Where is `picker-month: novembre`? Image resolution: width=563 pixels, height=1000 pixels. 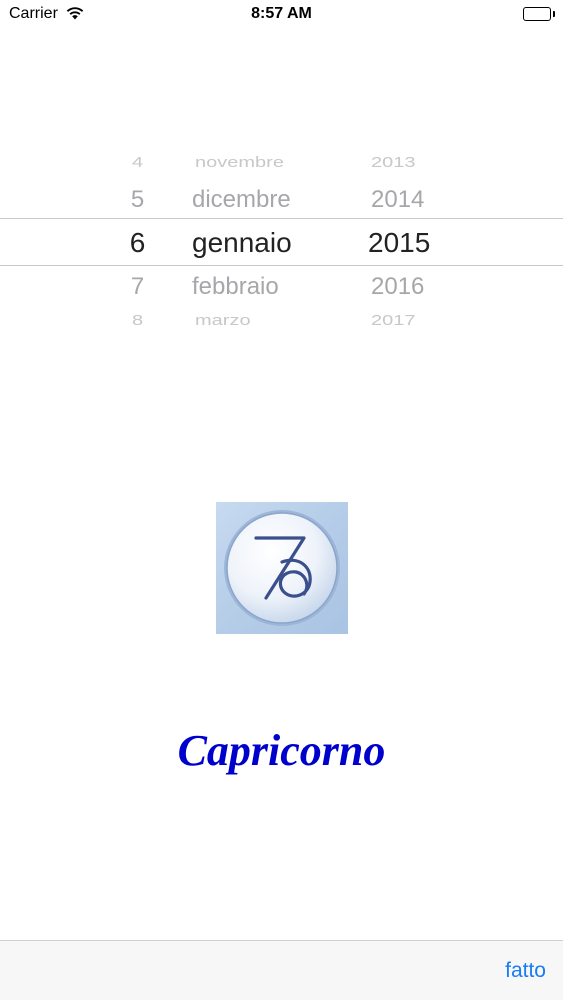
picker-month: novembre is located at coordinates (239, 162).